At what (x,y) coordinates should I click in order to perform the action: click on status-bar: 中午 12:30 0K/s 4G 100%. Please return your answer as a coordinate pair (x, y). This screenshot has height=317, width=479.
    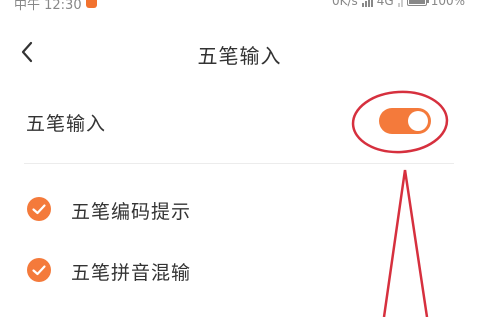
    Looking at the image, I should click on (239, 7).